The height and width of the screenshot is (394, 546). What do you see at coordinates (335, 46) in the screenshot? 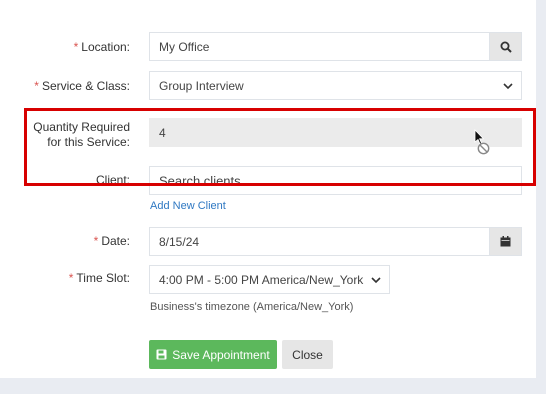
I see `location-field: My Office` at bounding box center [335, 46].